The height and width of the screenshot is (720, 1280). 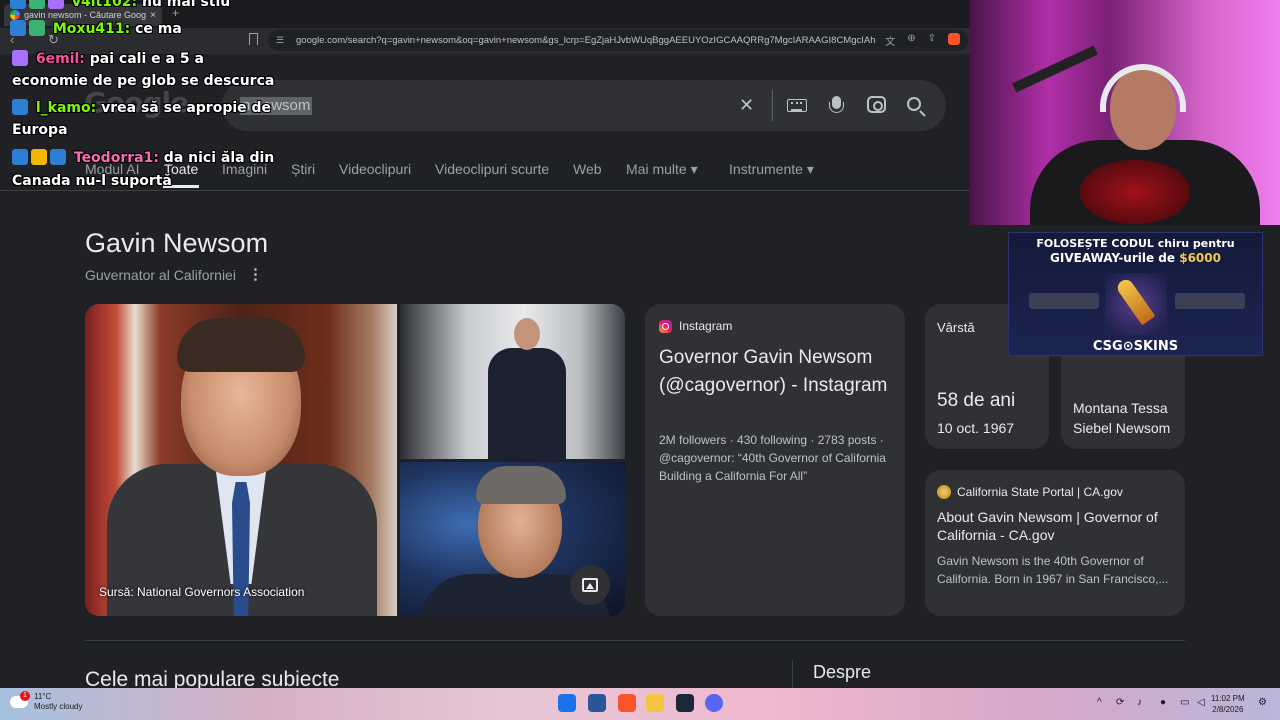 What do you see at coordinates (771, 169) in the screenshot?
I see `tab-tools: Instrumente ▾` at bounding box center [771, 169].